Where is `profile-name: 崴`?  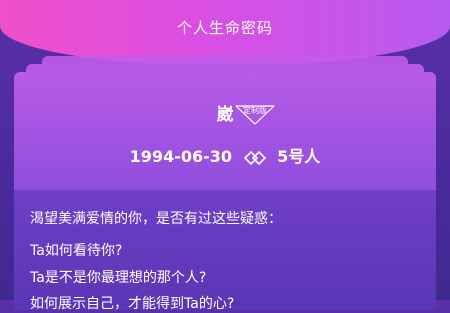
profile-name: 崴 is located at coordinates (225, 115).